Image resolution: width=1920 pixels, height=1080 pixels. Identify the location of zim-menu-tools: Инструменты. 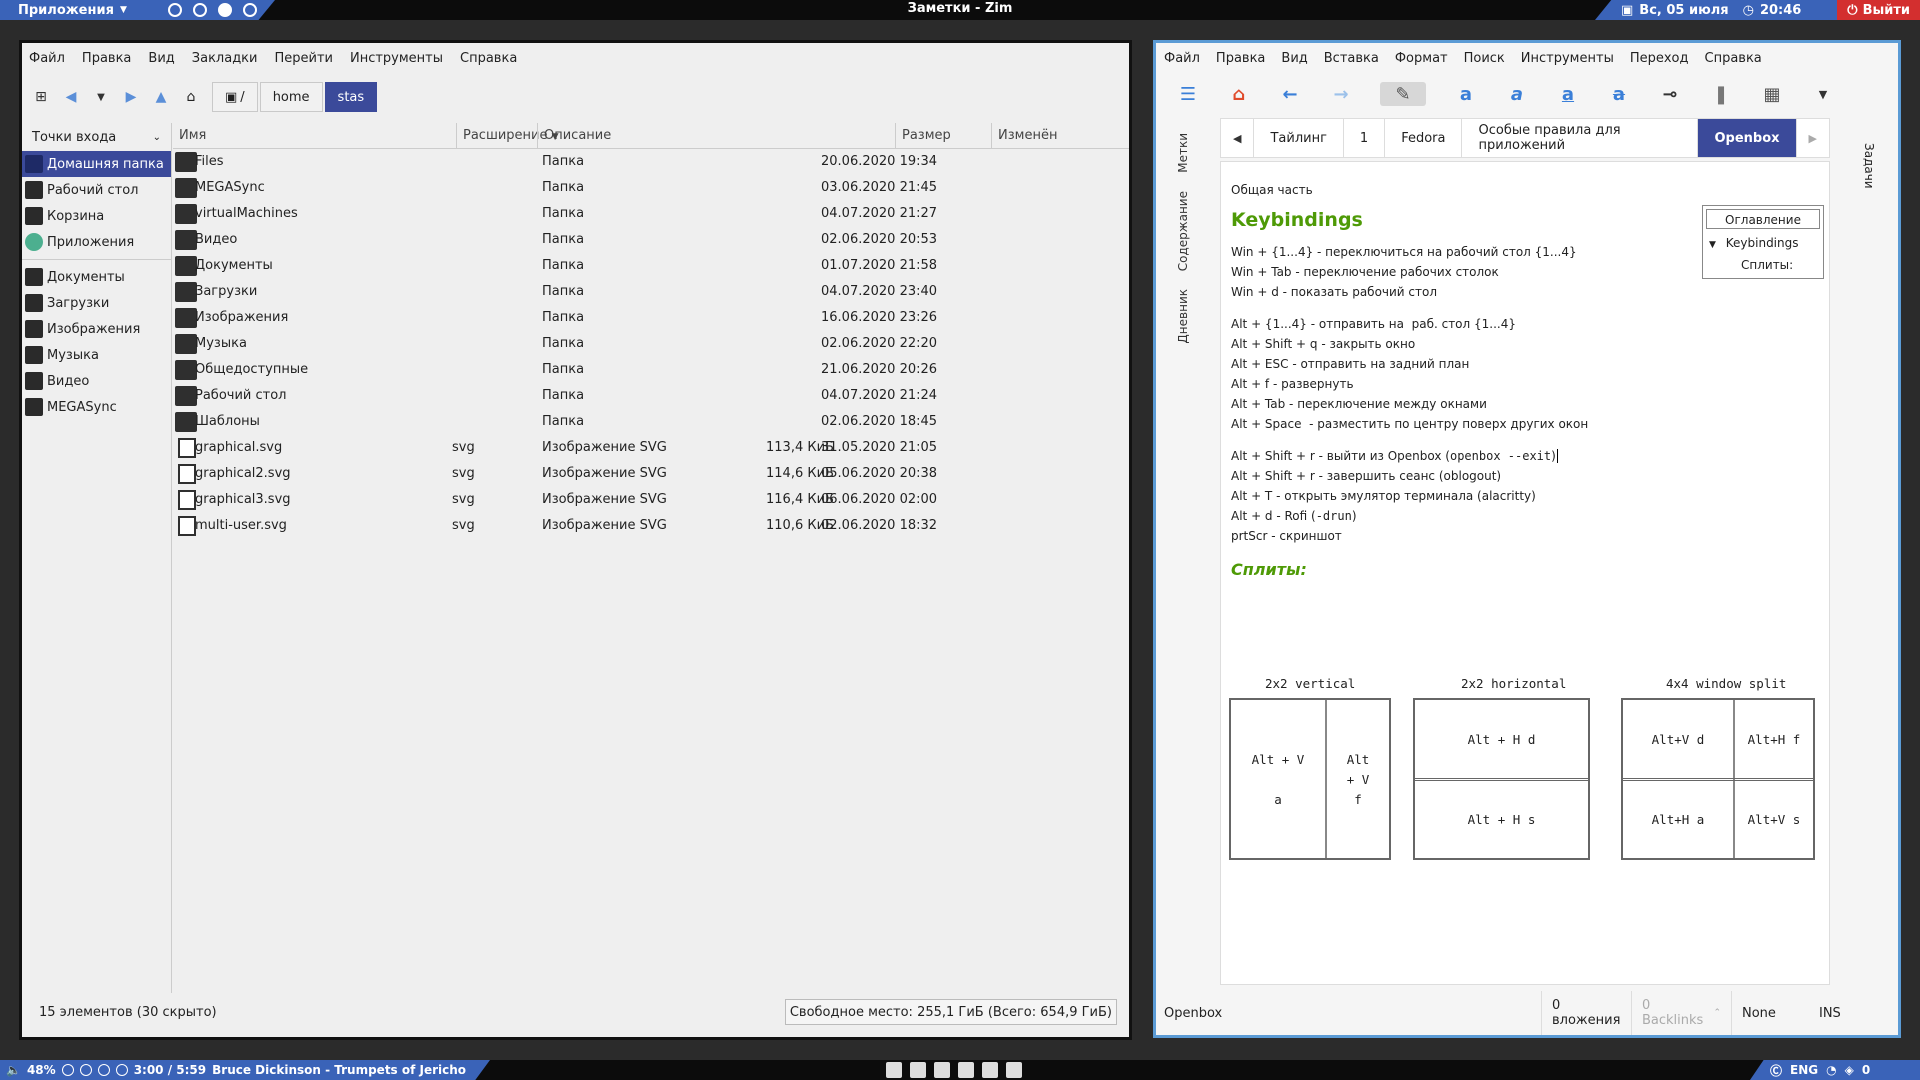
(1567, 58).